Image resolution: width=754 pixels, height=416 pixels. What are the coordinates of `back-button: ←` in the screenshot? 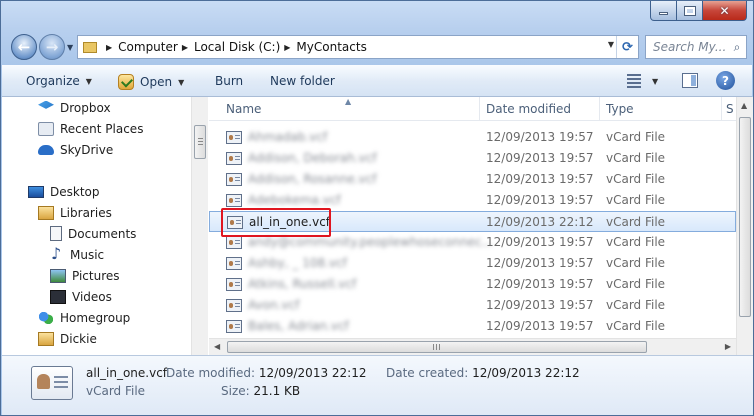 It's located at (24, 47).